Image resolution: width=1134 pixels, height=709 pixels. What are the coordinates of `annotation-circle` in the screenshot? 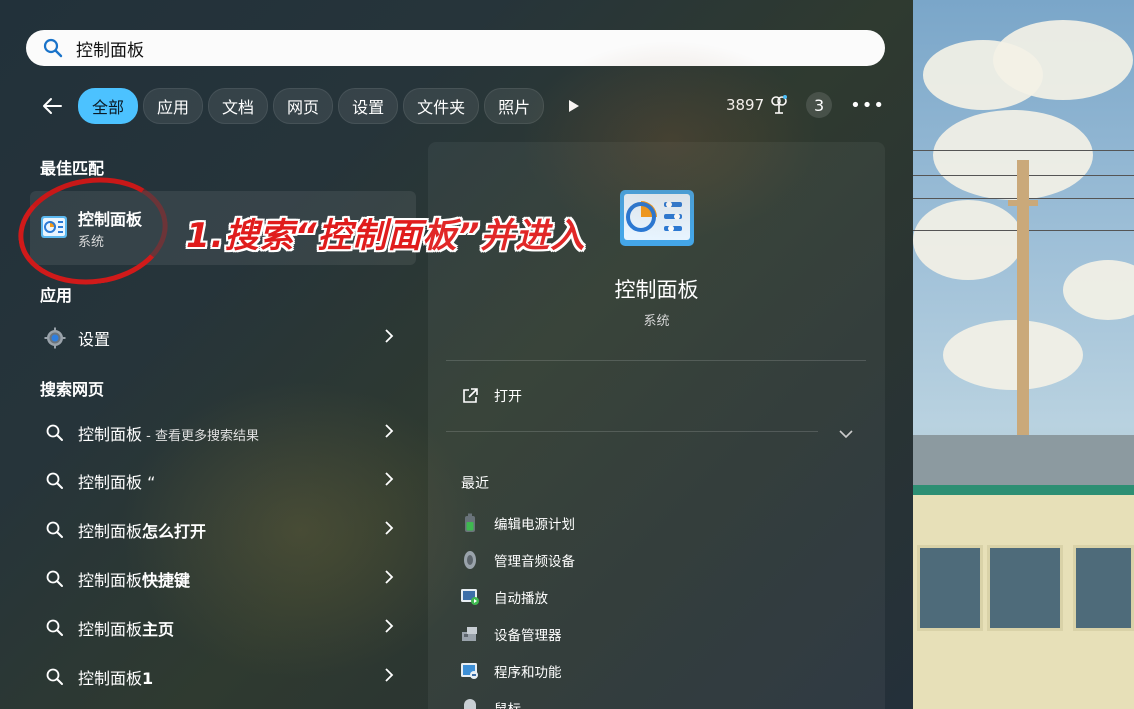 It's located at (93, 231).